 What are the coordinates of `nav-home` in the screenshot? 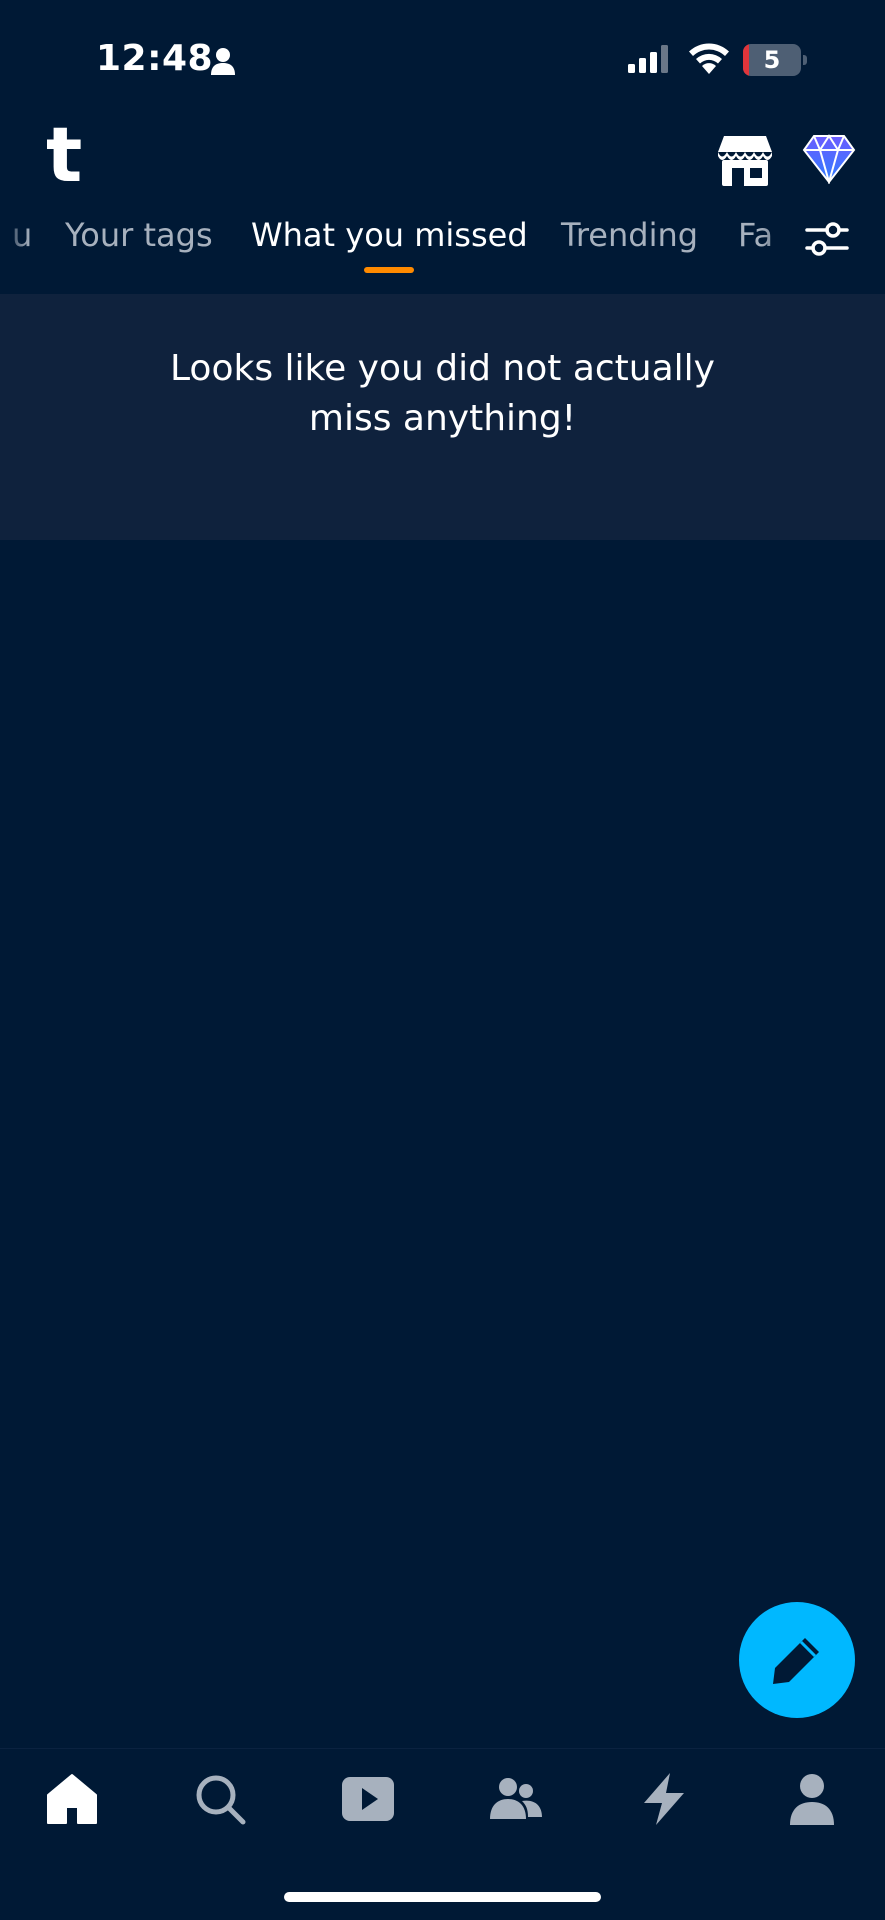 It's located at (74, 1801).